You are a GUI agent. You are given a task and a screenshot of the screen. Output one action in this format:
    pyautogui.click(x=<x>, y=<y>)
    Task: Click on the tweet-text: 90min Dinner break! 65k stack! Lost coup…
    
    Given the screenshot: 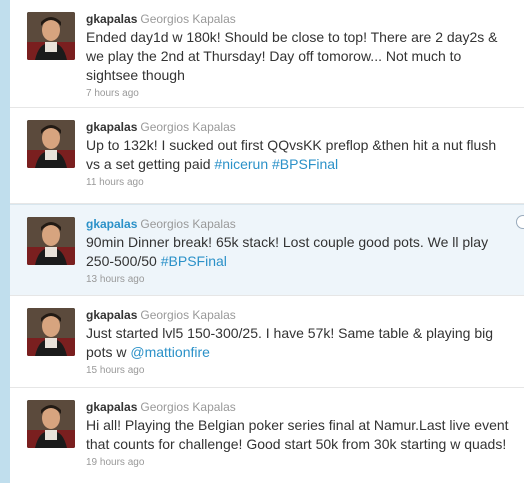 What is the action you would take?
    pyautogui.click(x=305, y=252)
    